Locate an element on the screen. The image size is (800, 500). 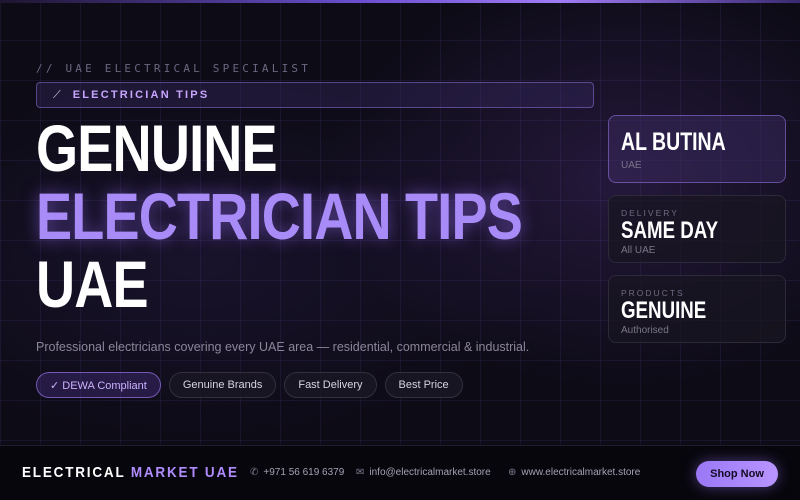
headline-line-1: GENUINE is located at coordinates (157, 148).